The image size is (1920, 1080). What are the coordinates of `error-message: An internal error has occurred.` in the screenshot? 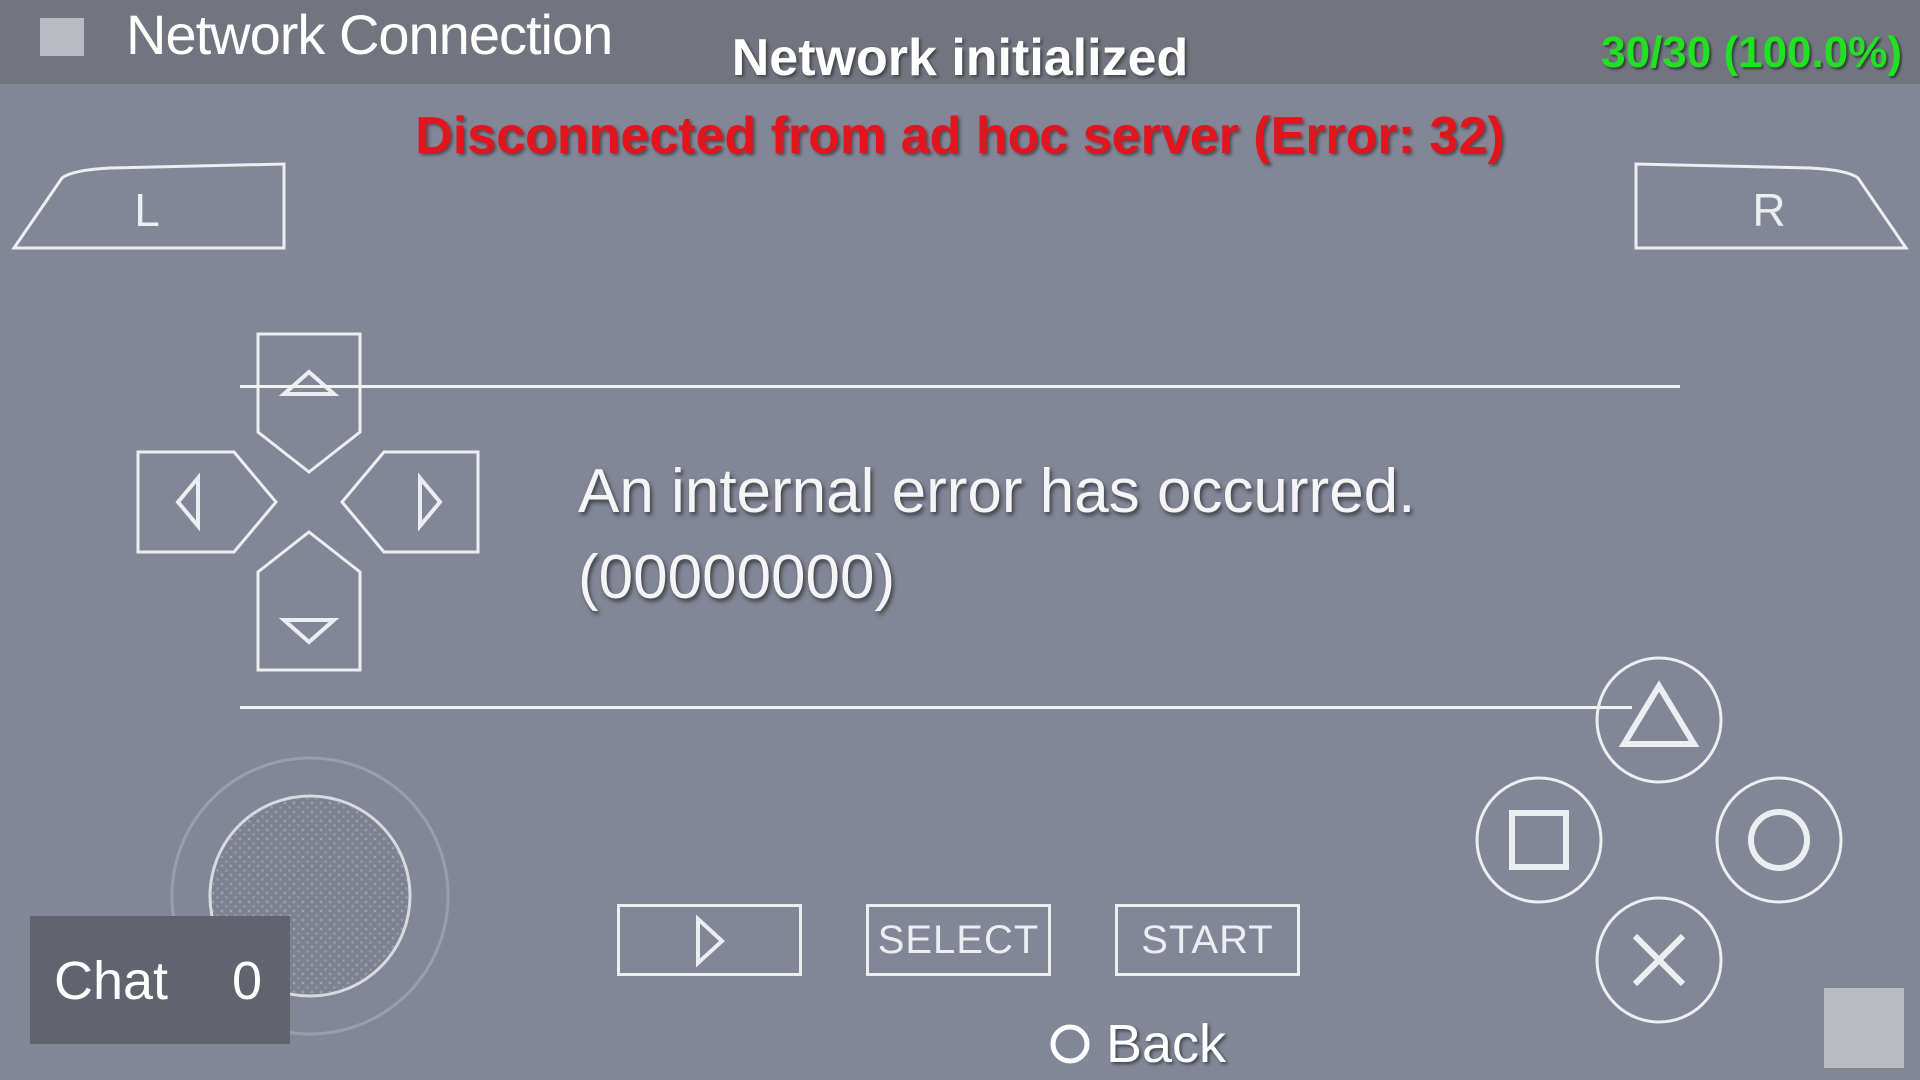 It's located at (997, 491).